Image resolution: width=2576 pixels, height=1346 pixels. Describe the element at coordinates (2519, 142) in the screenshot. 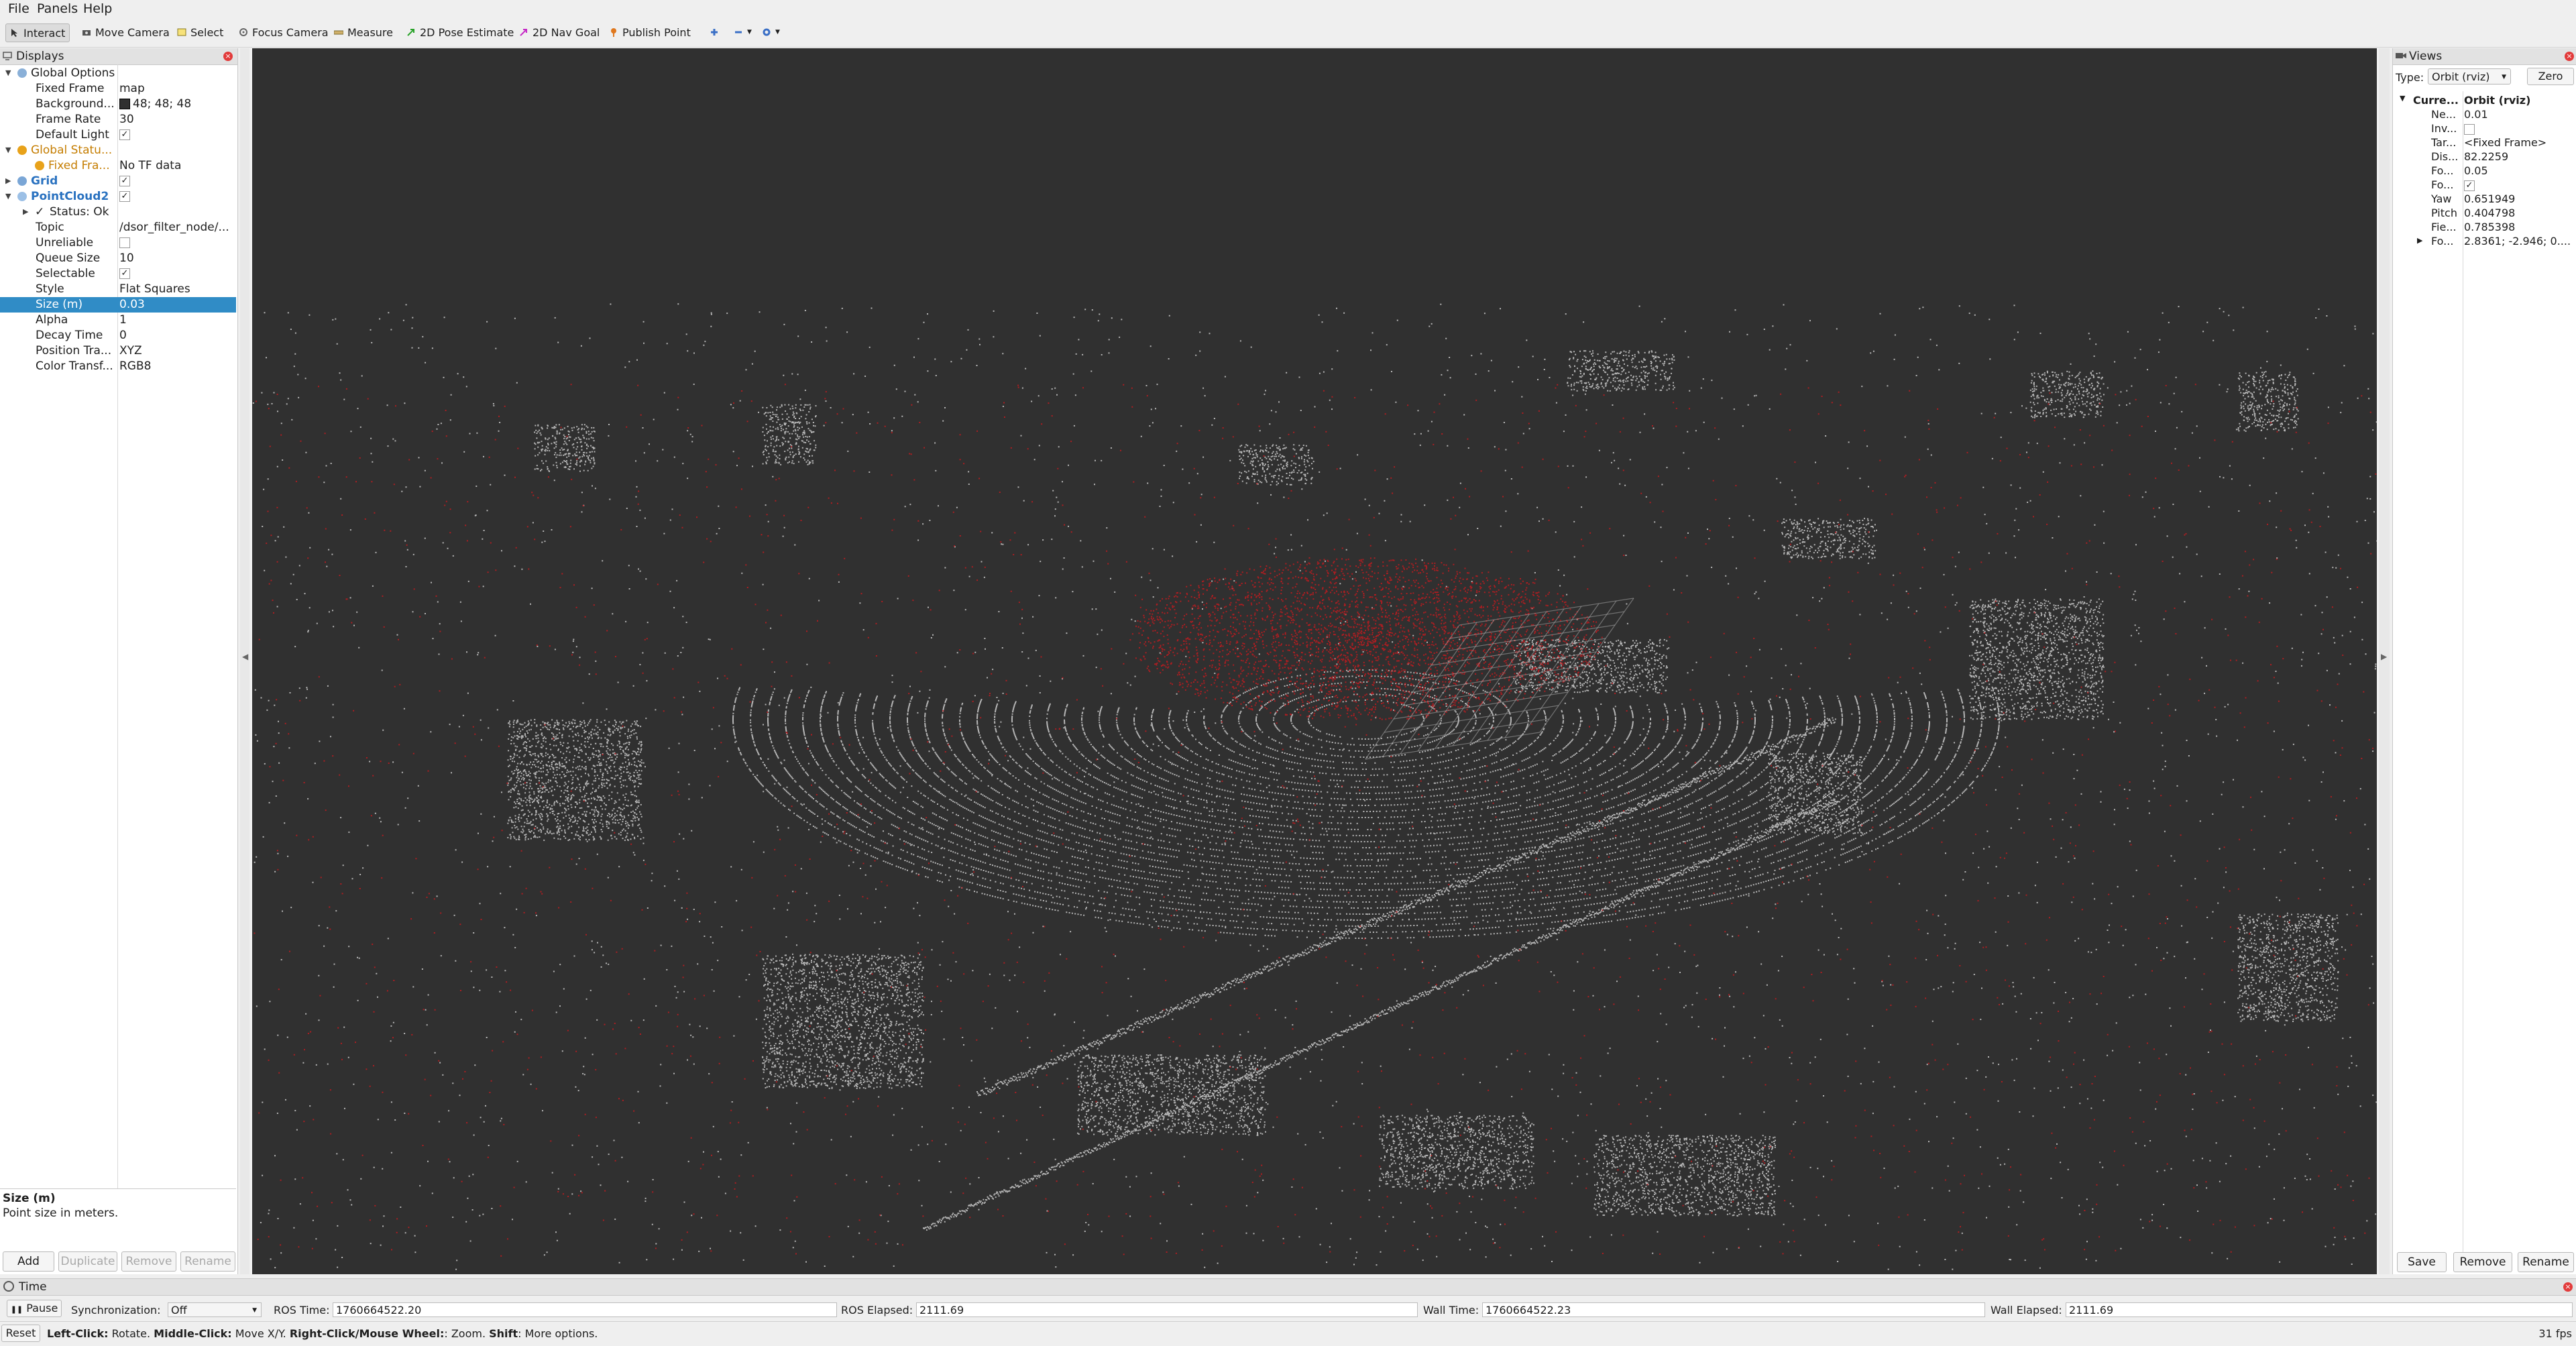

I see `prop-value: <Fixed Frame>` at that location.